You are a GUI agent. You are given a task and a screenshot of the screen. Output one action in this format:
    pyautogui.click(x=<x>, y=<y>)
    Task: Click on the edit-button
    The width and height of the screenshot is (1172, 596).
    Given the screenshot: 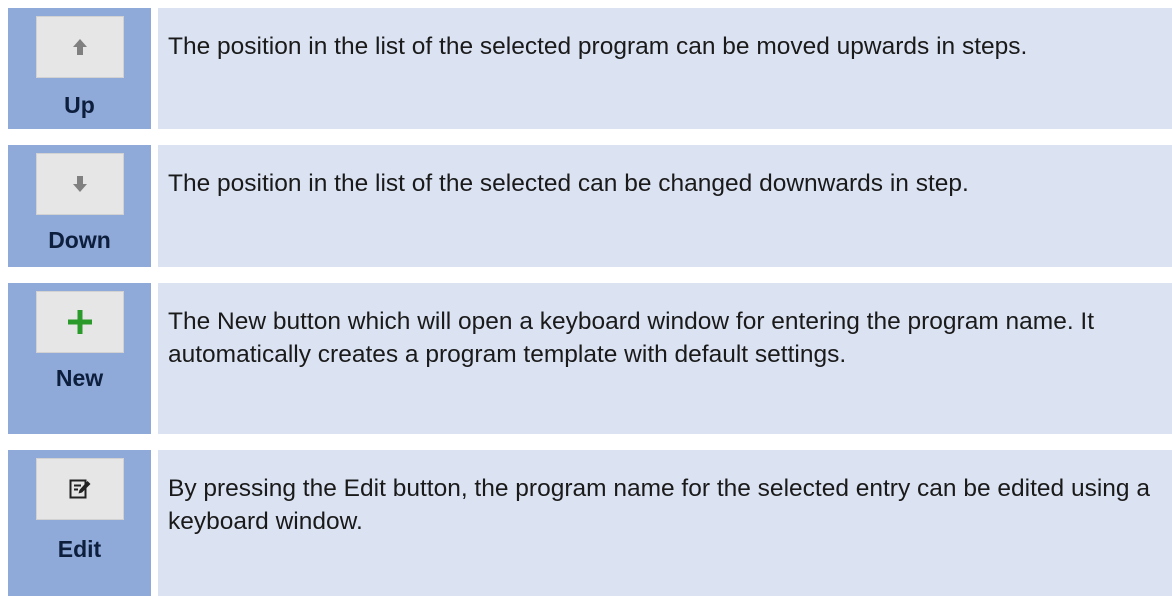 What is the action you would take?
    pyautogui.click(x=80, y=489)
    